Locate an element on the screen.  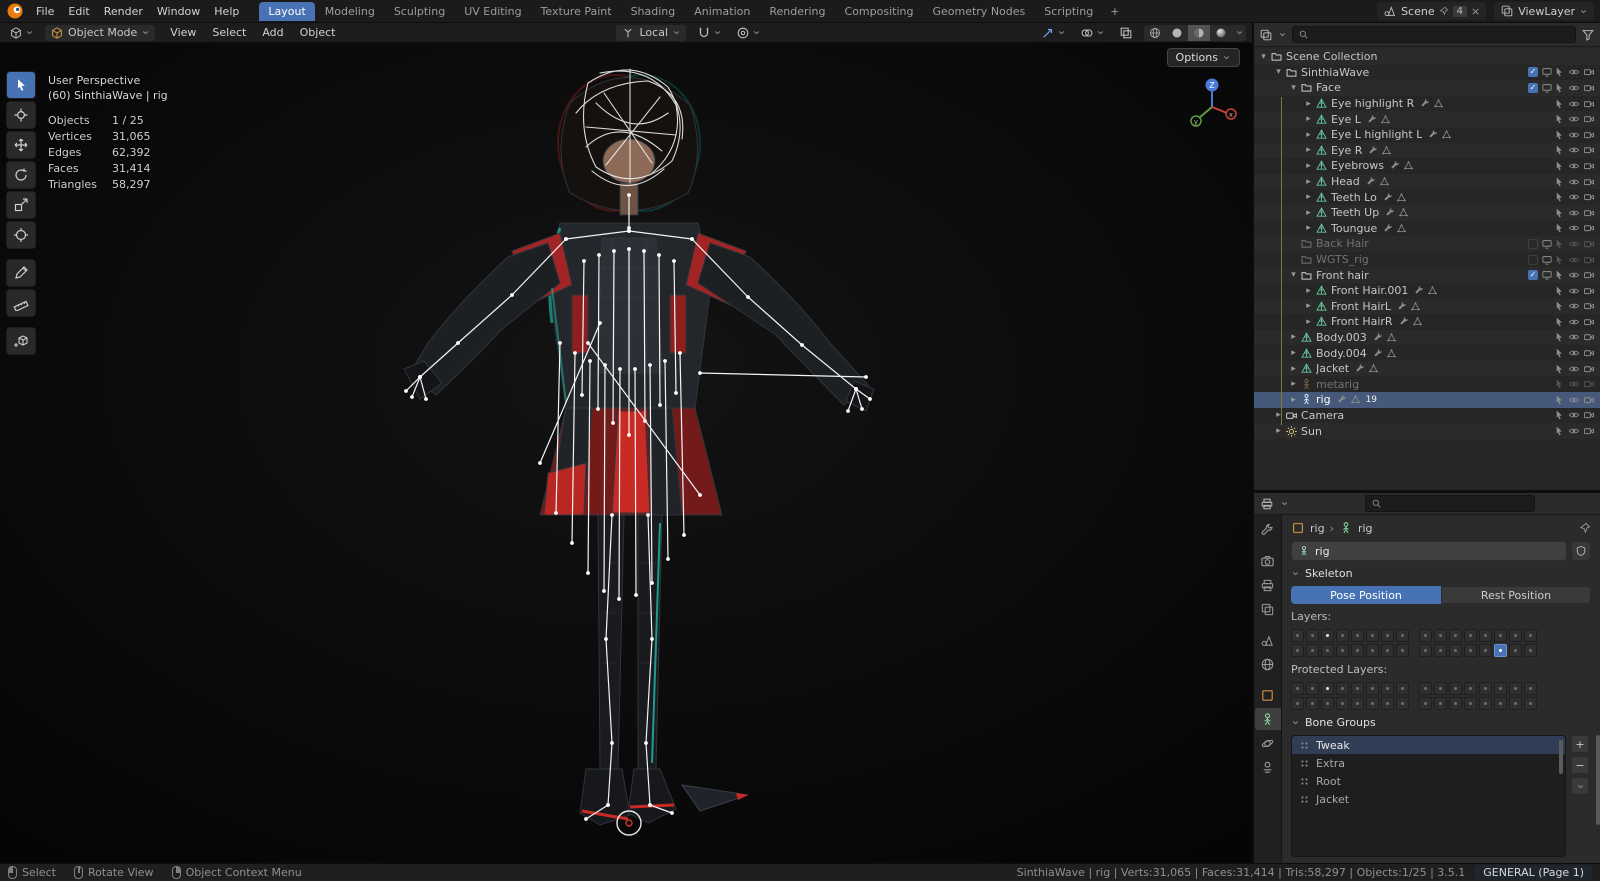
breadcrumb-data: rig is located at coordinates (1365, 528).